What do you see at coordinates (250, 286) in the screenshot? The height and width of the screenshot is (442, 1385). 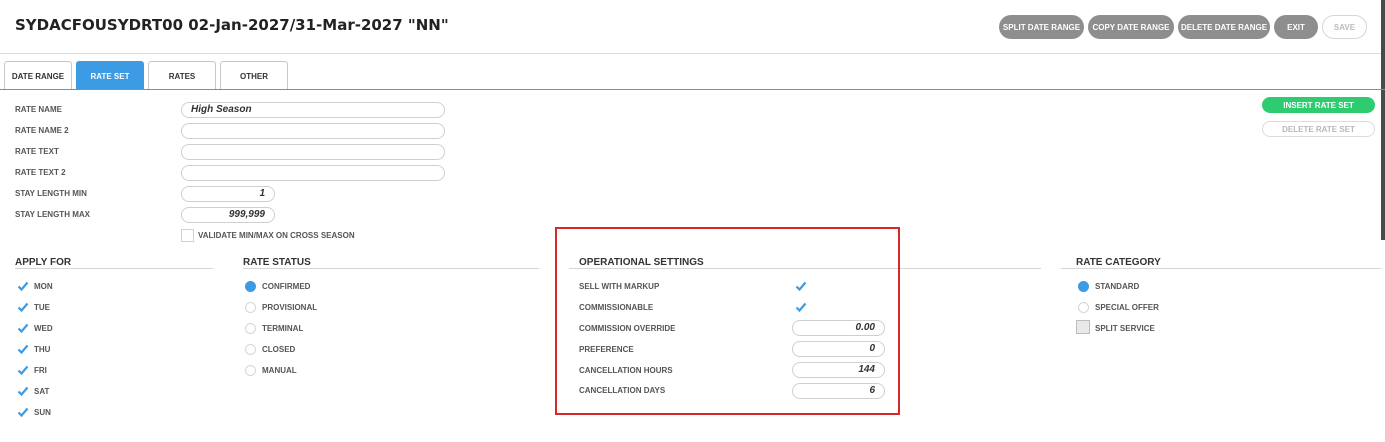 I see `confirmed-radio` at bounding box center [250, 286].